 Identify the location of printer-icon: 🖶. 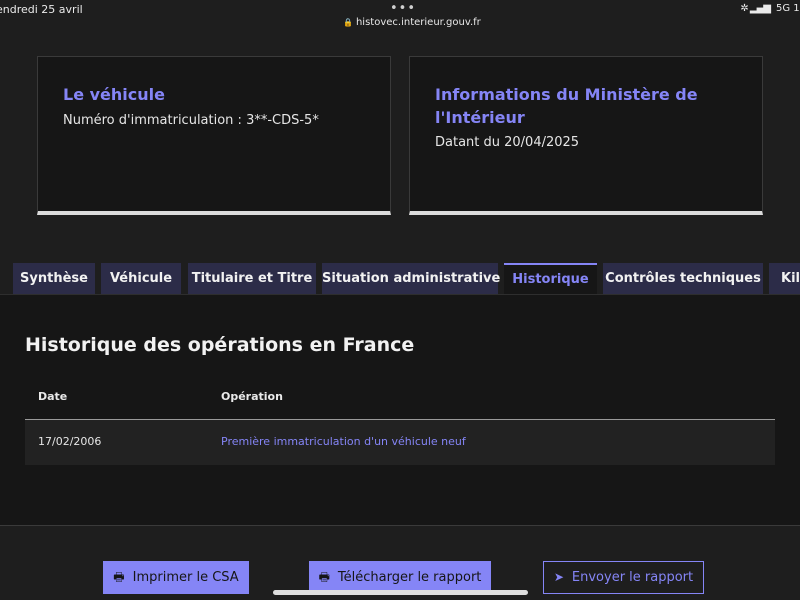
(119, 577).